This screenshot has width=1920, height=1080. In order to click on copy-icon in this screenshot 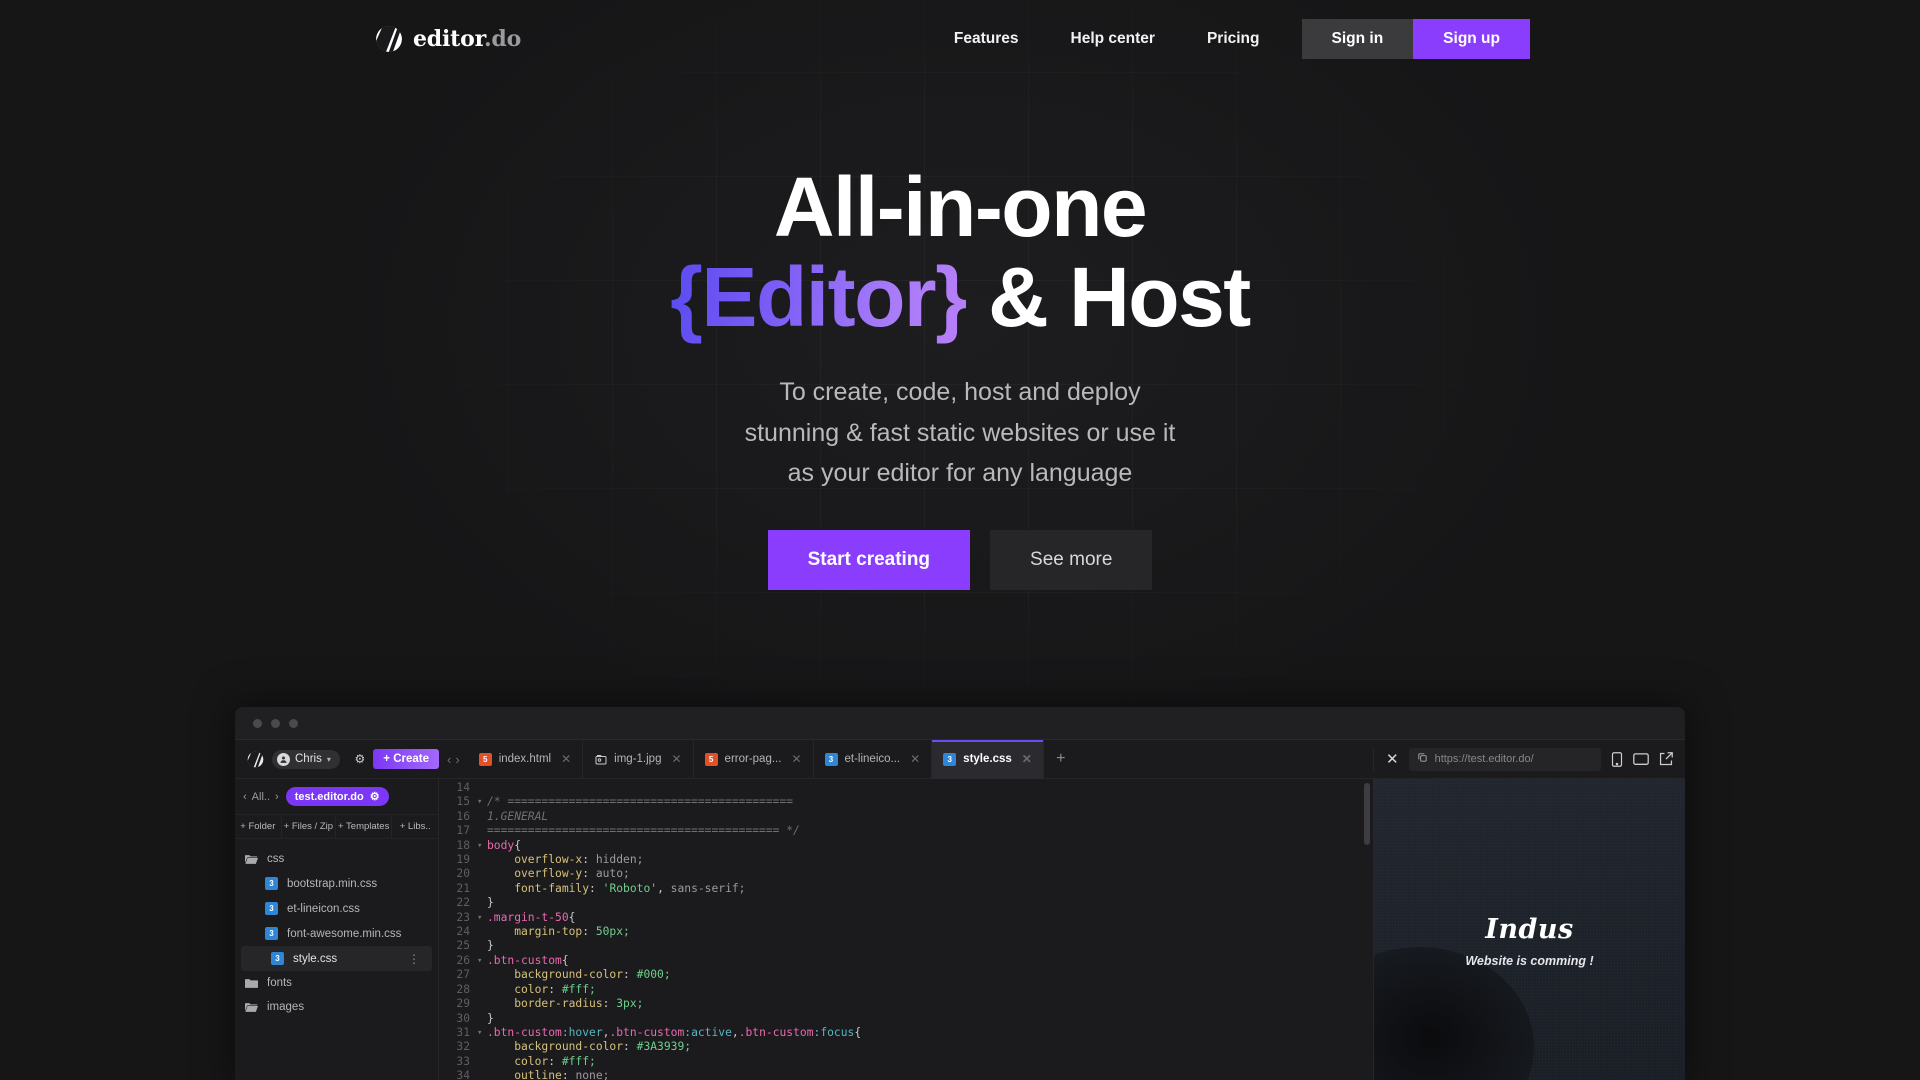, I will do `click(1422, 759)`.